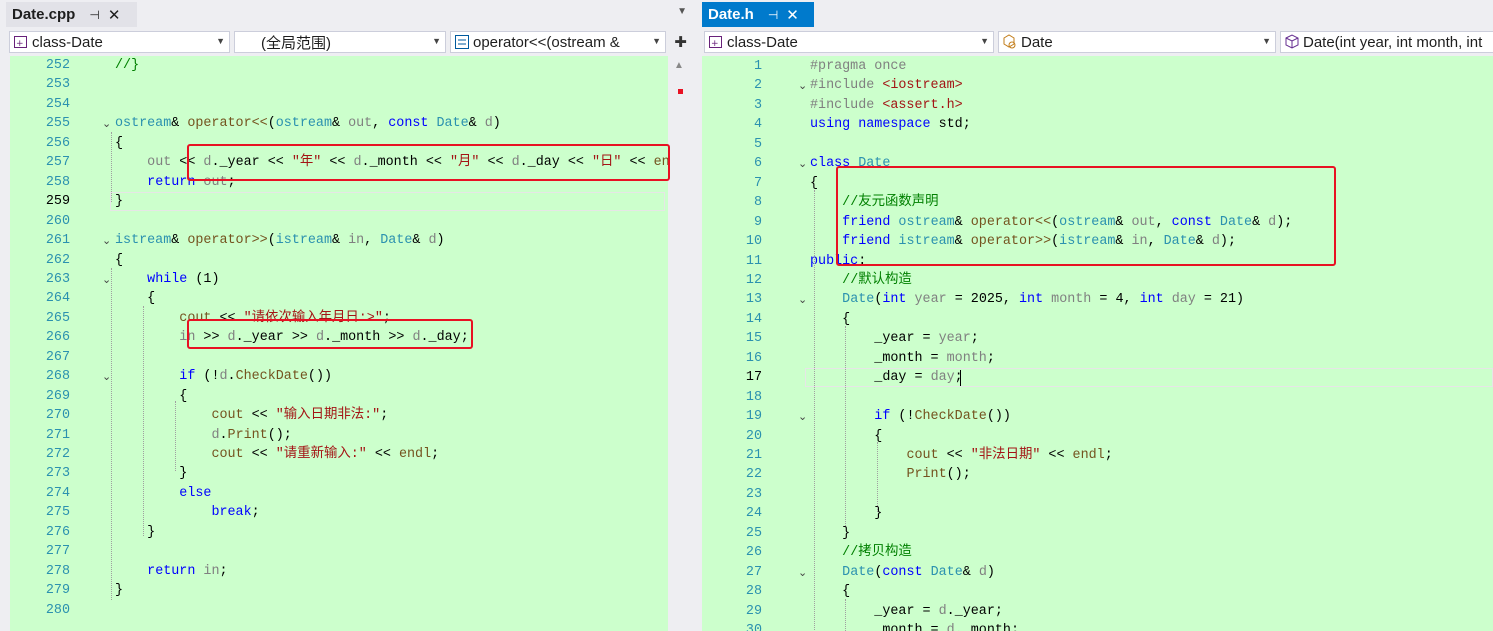  What do you see at coordinates (223, 377) in the screenshot?
I see `code-text: if (!d.CheckDate())` at bounding box center [223, 377].